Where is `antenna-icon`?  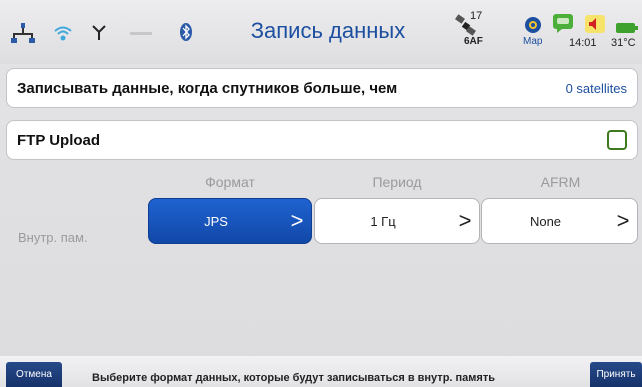
antenna-icon is located at coordinates (99, 32).